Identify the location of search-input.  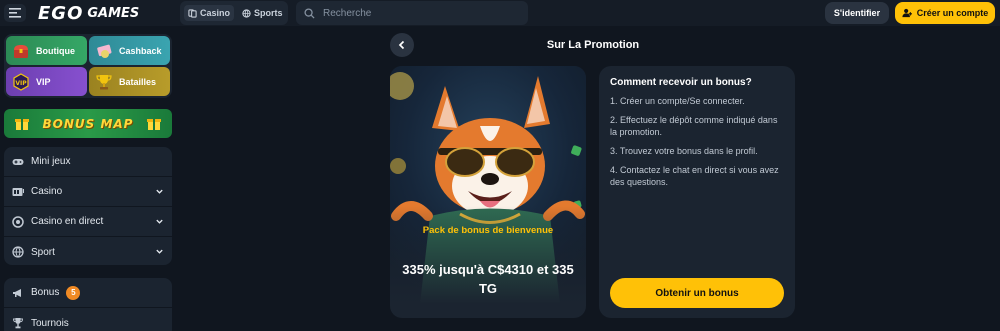
(418, 13).